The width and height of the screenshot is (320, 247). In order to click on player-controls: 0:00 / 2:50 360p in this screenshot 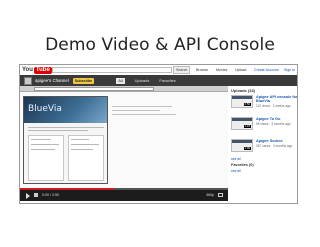, I will do `click(124, 194)`.